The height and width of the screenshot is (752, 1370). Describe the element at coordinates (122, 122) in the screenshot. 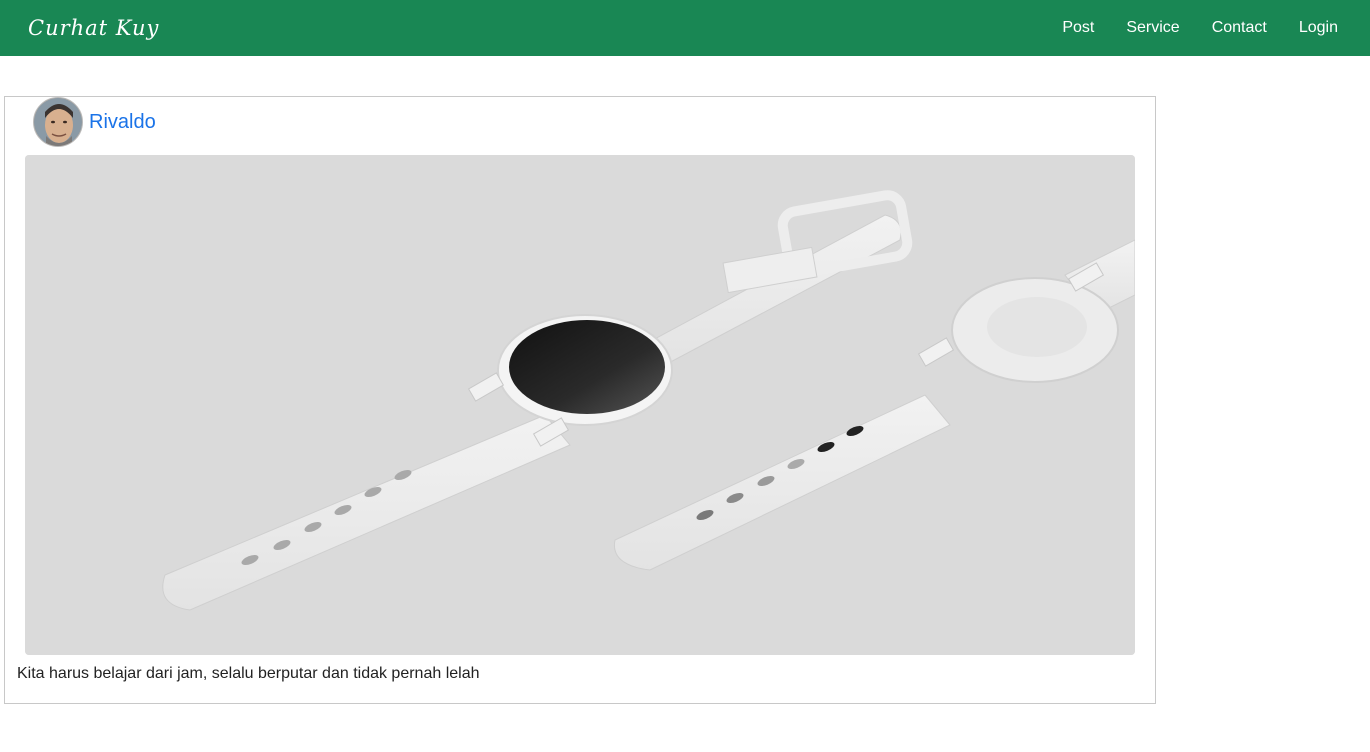

I see `author-name: Rivaldo` at that location.